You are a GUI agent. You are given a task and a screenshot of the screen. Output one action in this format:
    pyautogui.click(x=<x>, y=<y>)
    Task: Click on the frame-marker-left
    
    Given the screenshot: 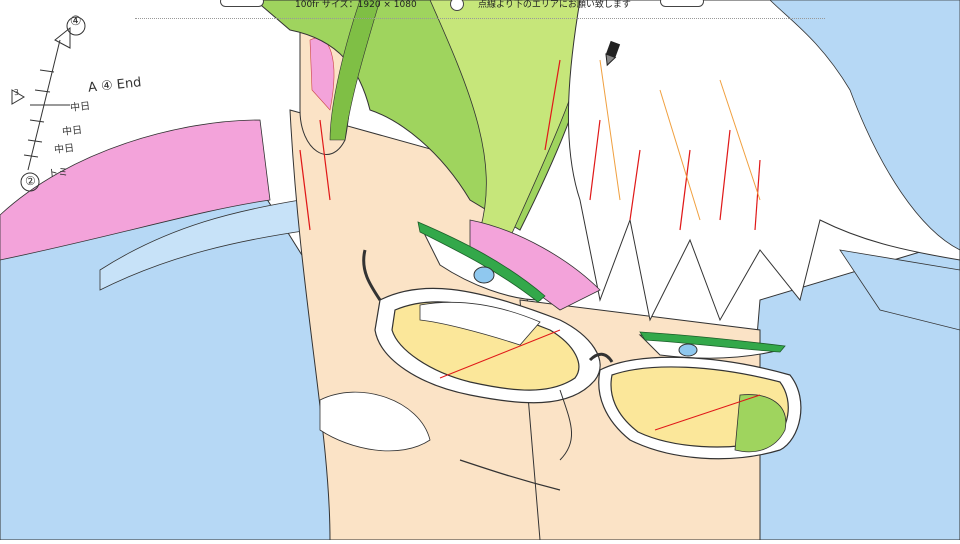 What is the action you would take?
    pyautogui.click(x=242, y=3)
    